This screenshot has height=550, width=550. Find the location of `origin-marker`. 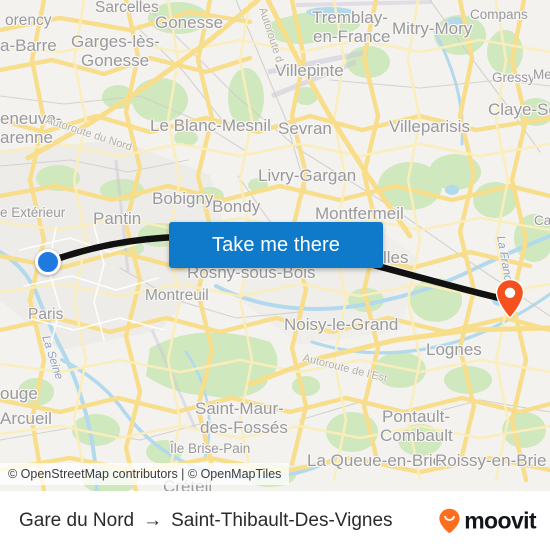

origin-marker is located at coordinates (48, 262).